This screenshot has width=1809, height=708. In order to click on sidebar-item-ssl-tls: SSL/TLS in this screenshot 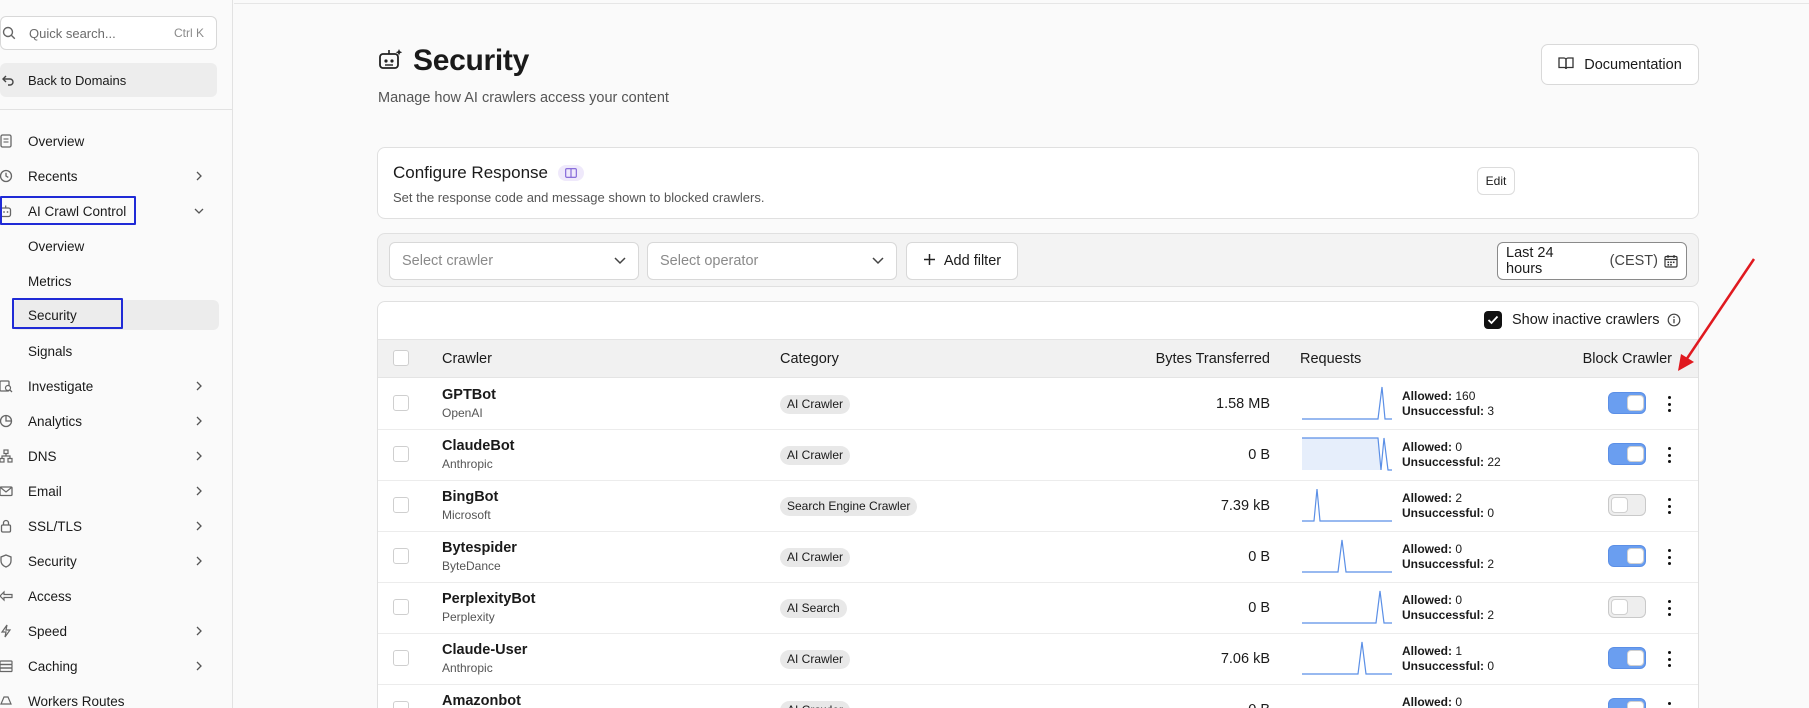, I will do `click(109, 526)`.